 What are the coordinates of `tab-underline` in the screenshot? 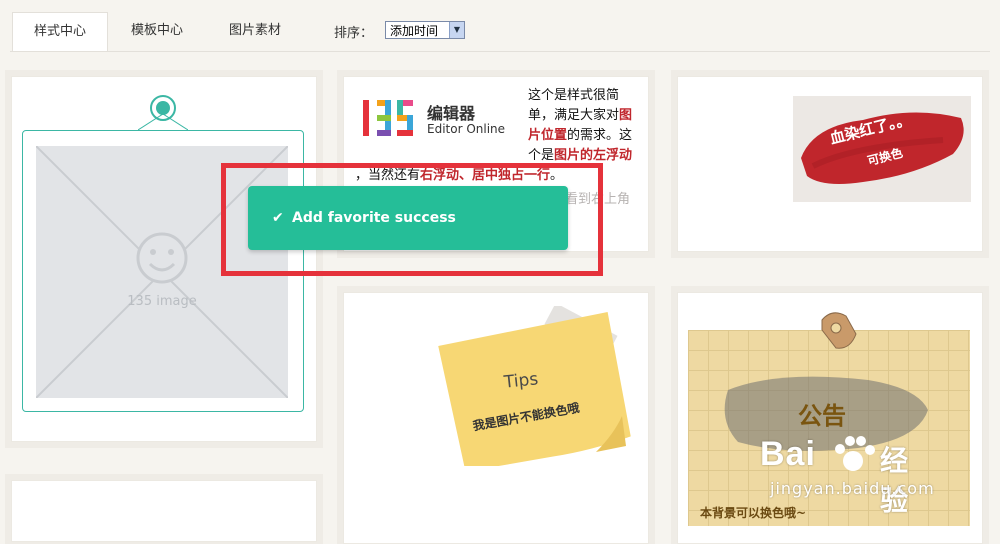 It's located at (500, 51).